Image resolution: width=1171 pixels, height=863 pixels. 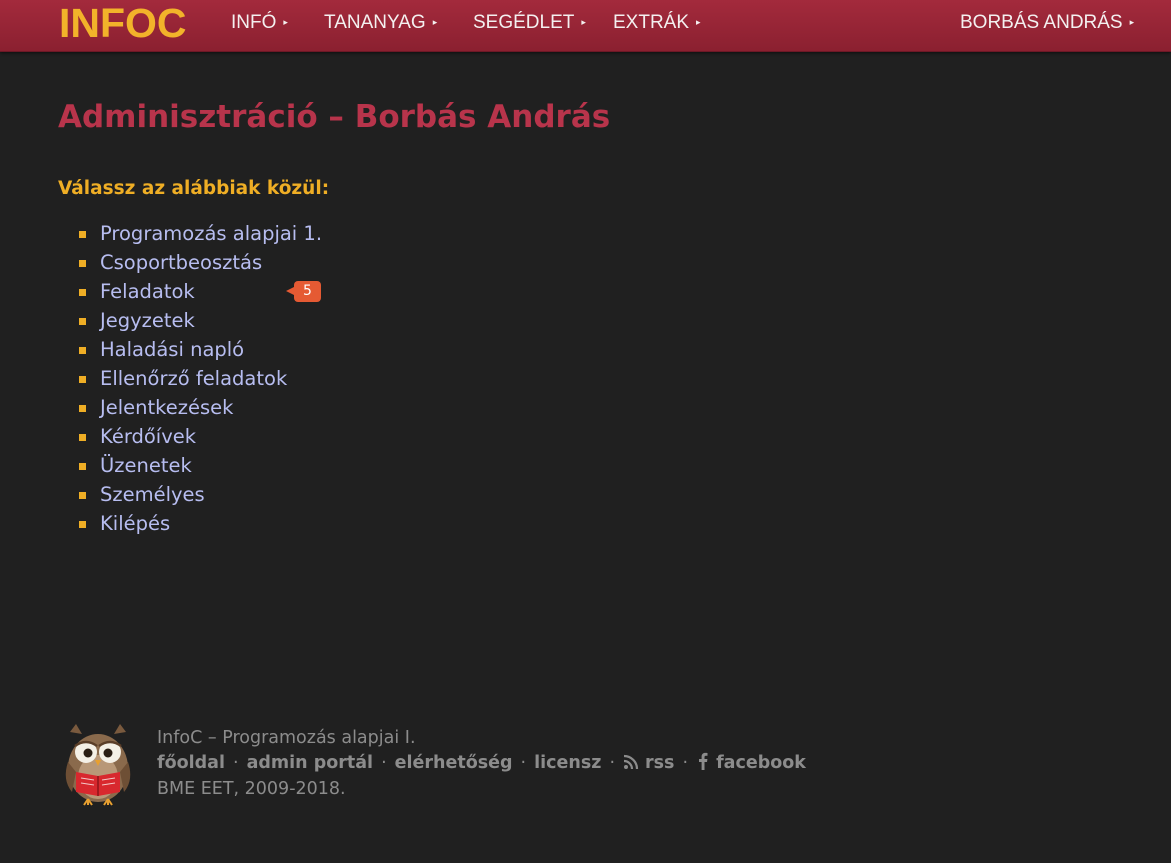 I want to click on rss-icon, so click(x=631, y=762).